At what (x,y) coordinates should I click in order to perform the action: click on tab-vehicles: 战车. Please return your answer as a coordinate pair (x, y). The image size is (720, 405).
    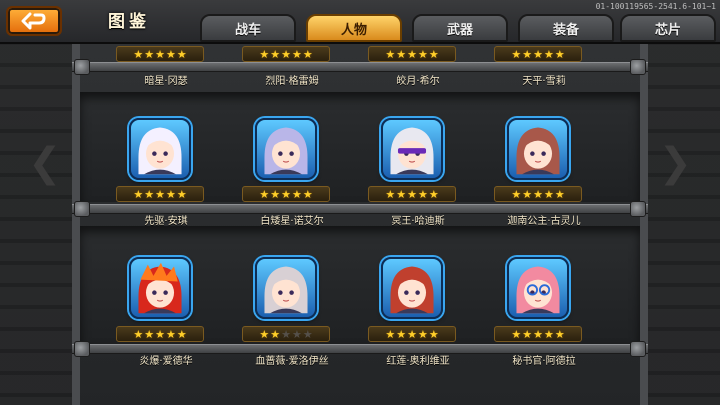
    Looking at the image, I should click on (248, 28).